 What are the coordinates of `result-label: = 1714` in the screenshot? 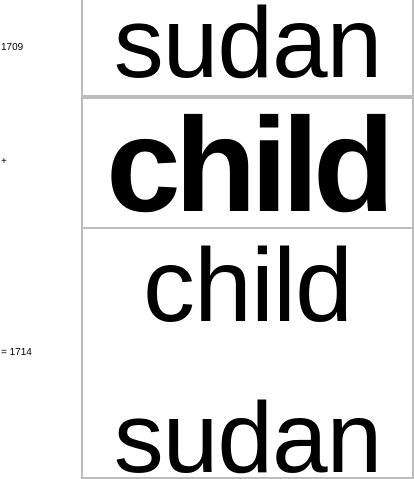 It's located at (16, 352).